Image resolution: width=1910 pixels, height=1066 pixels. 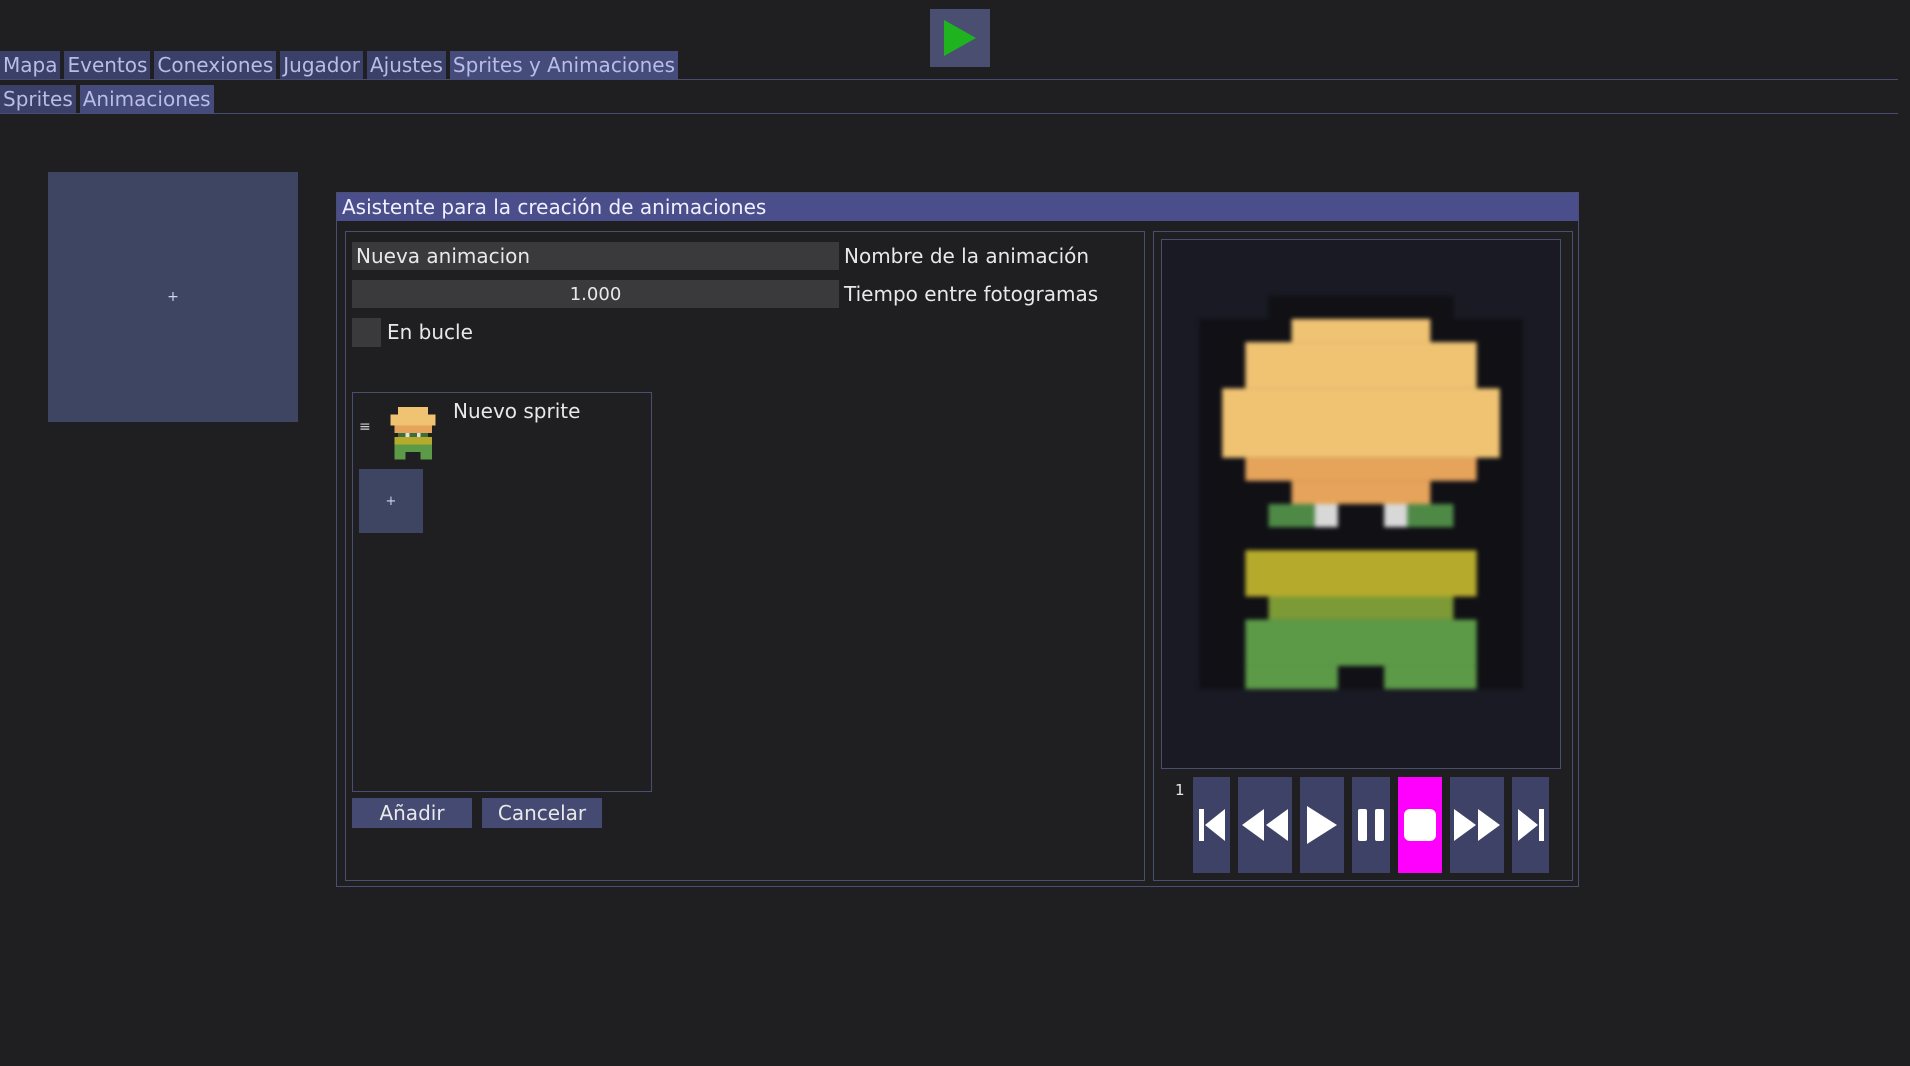 What do you see at coordinates (321, 65) in the screenshot?
I see `tab-jugador: Jugador` at bounding box center [321, 65].